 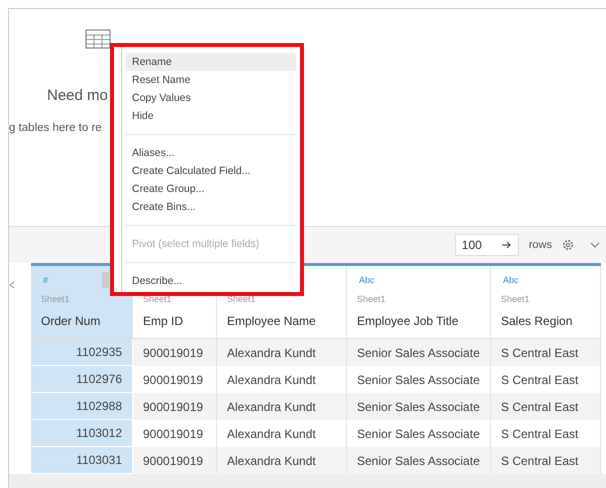 I want to click on column-name: Emp ID, so click(x=163, y=321).